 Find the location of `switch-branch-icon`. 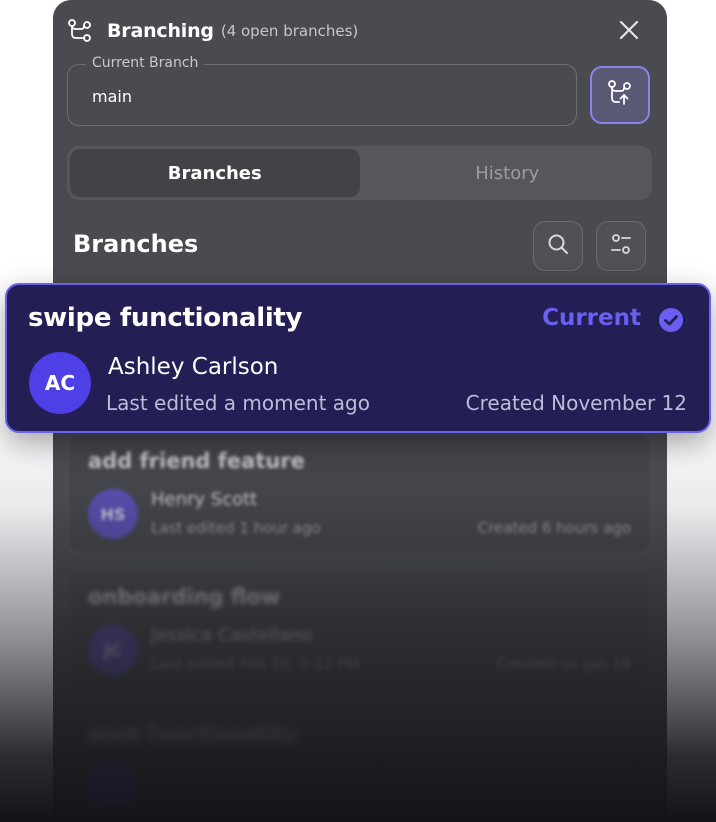

switch-branch-icon is located at coordinates (620, 95).